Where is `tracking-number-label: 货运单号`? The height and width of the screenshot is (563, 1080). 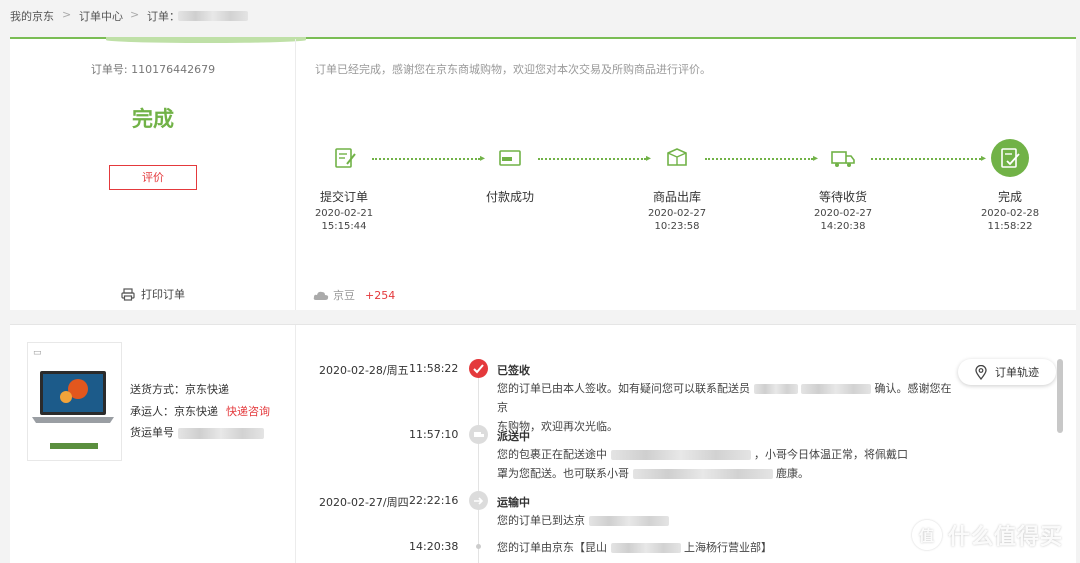
tracking-number-label: 货运单号 is located at coordinates (152, 432).